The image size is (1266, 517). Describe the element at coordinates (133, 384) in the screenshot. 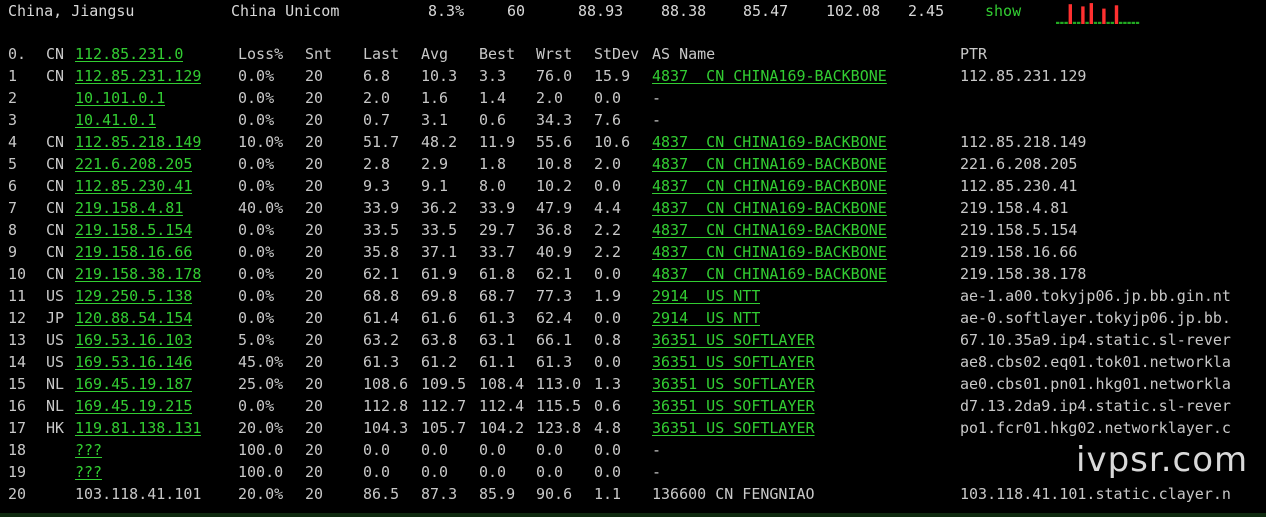

I see `cell-host: 169.45.19.187` at that location.